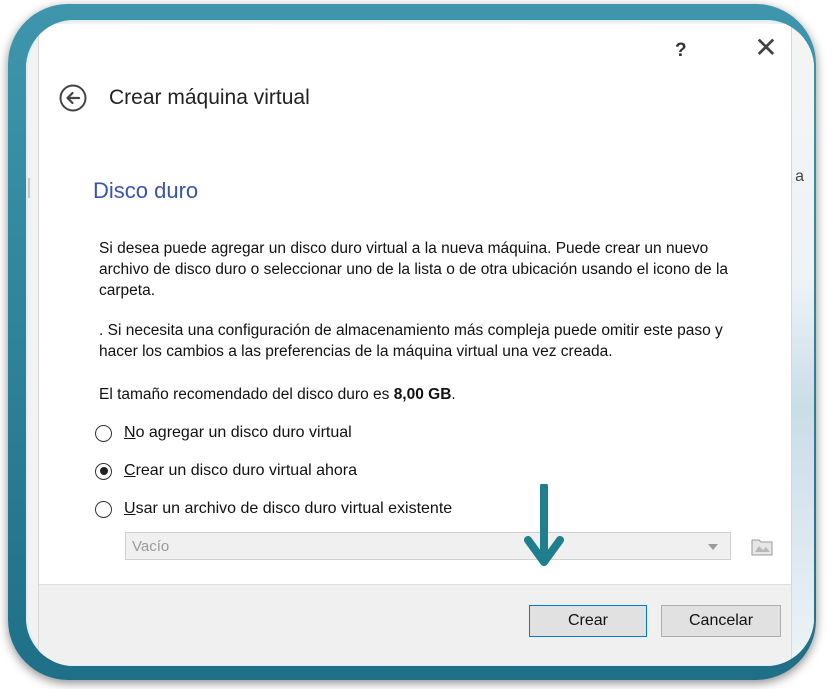 The width and height of the screenshot is (832, 689). What do you see at coordinates (713, 547) in the screenshot?
I see `chevron-down-icon` at bounding box center [713, 547].